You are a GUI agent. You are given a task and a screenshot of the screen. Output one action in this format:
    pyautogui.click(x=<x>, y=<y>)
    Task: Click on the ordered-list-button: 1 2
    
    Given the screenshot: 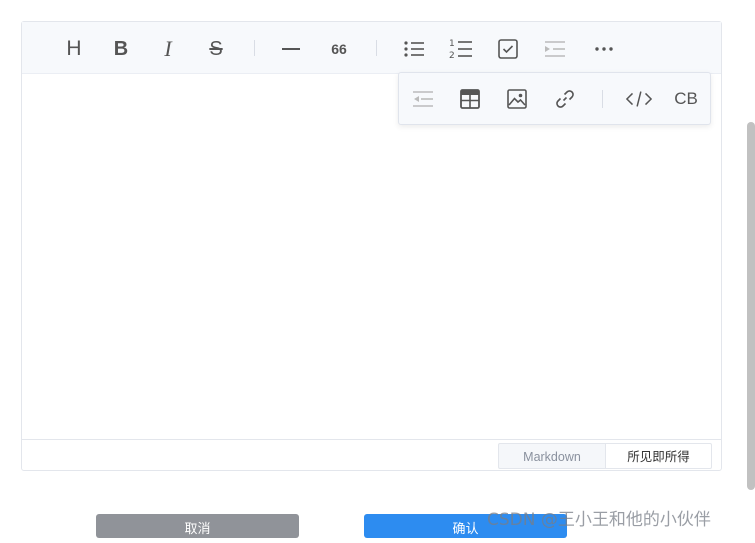 What is the action you would take?
    pyautogui.click(x=461, y=49)
    